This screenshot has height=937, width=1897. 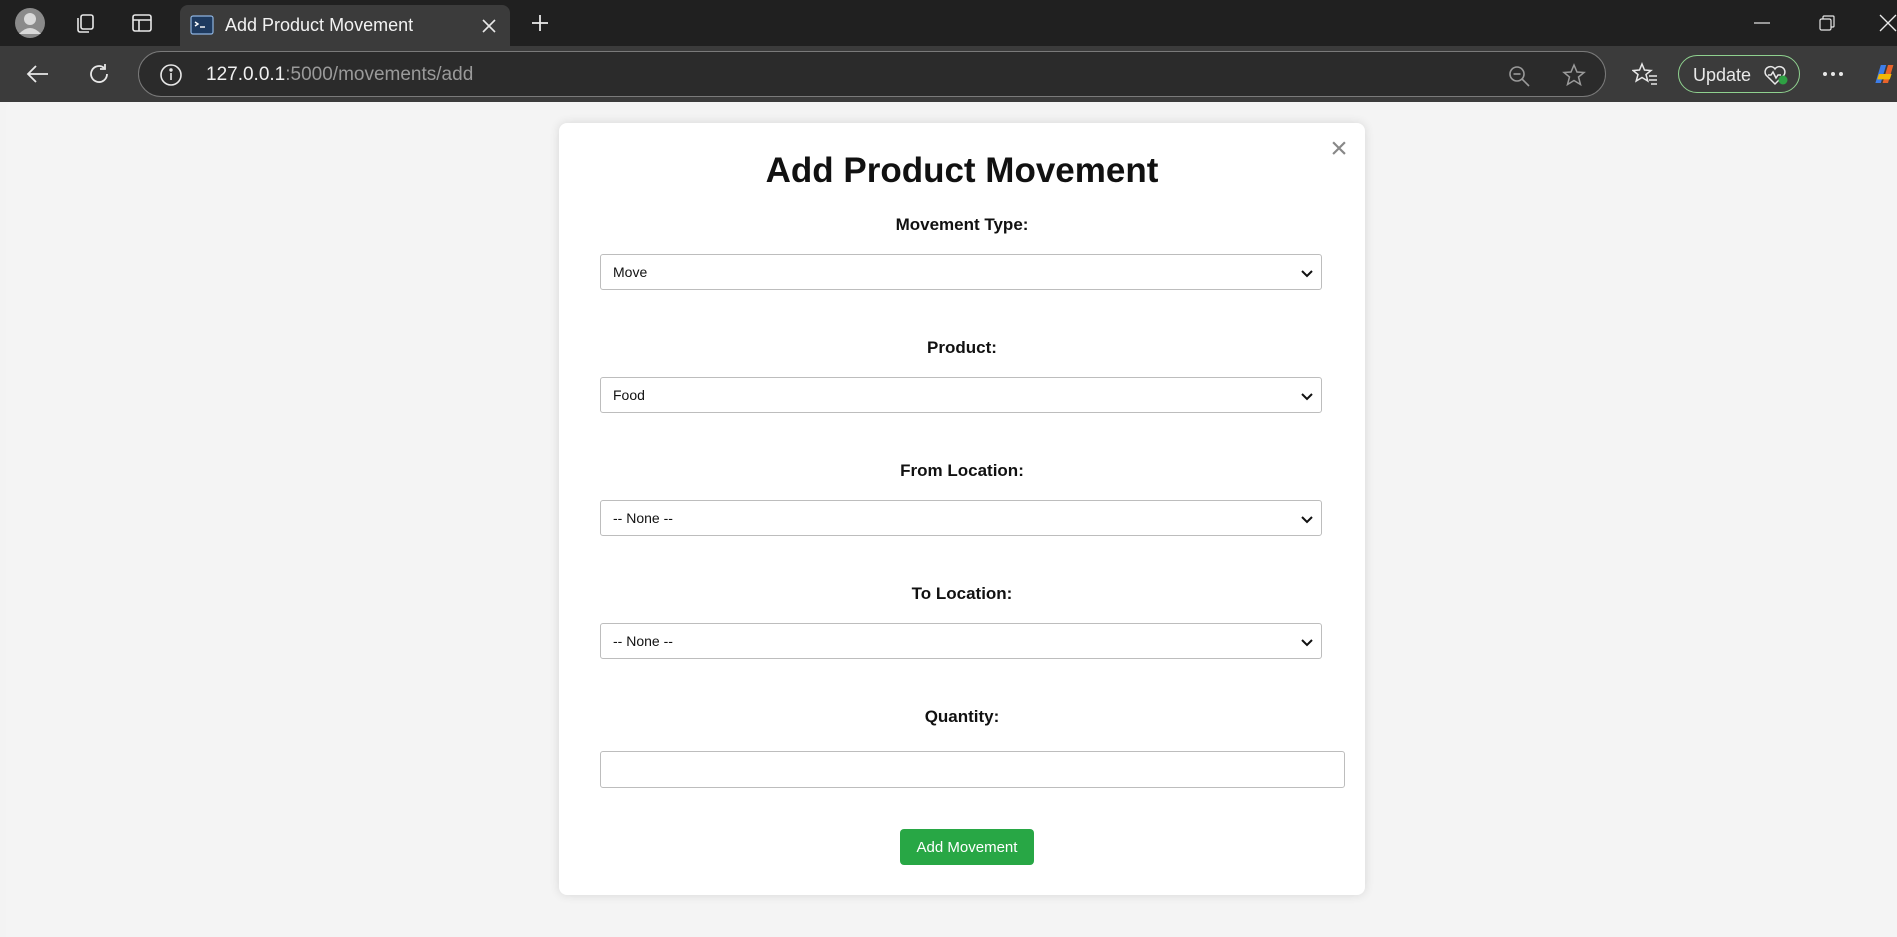 What do you see at coordinates (142, 23) in the screenshot?
I see `tab-actions-icon` at bounding box center [142, 23].